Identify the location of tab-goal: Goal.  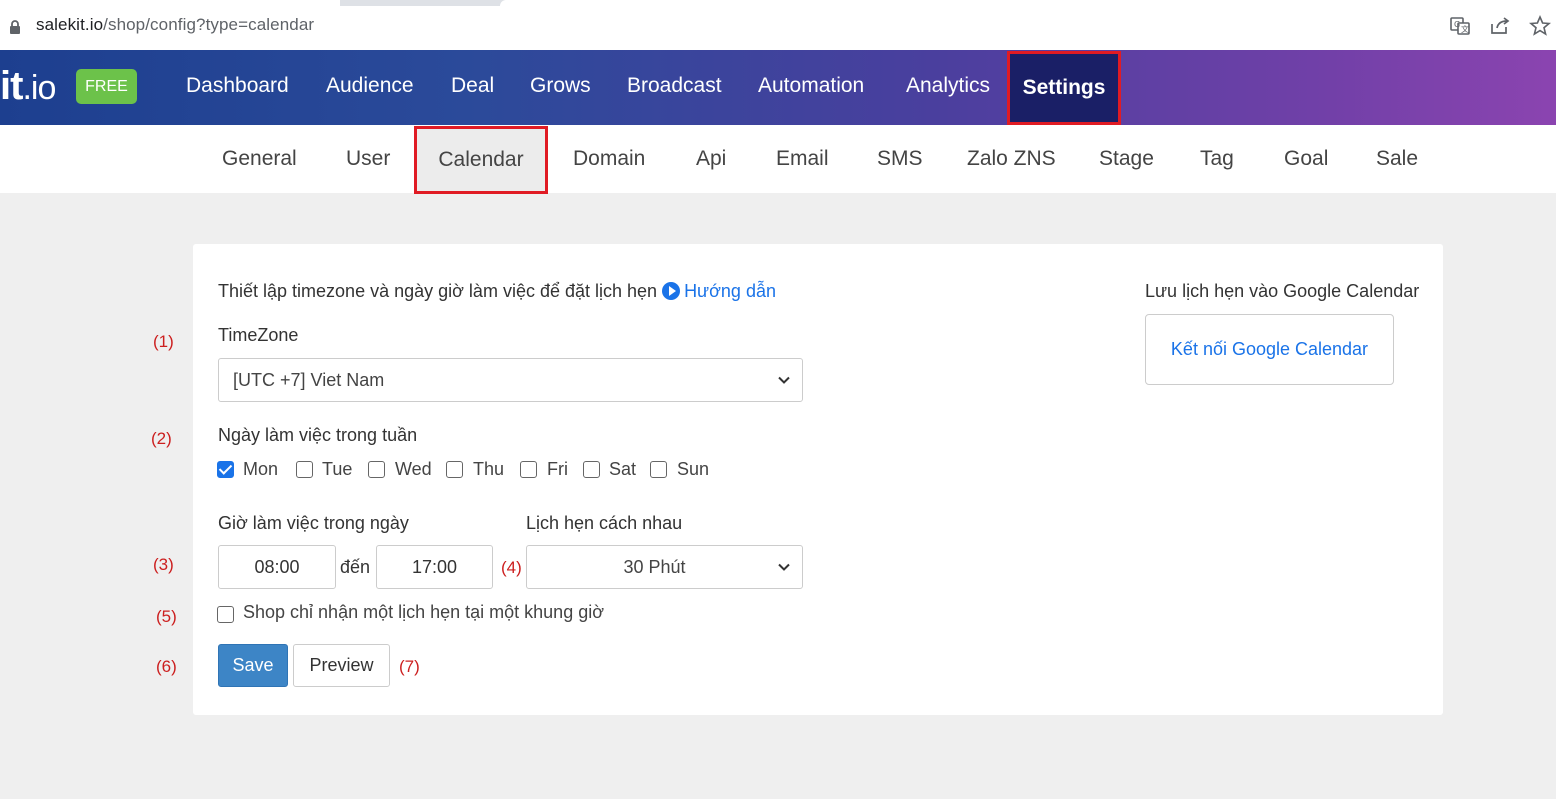
(1306, 159).